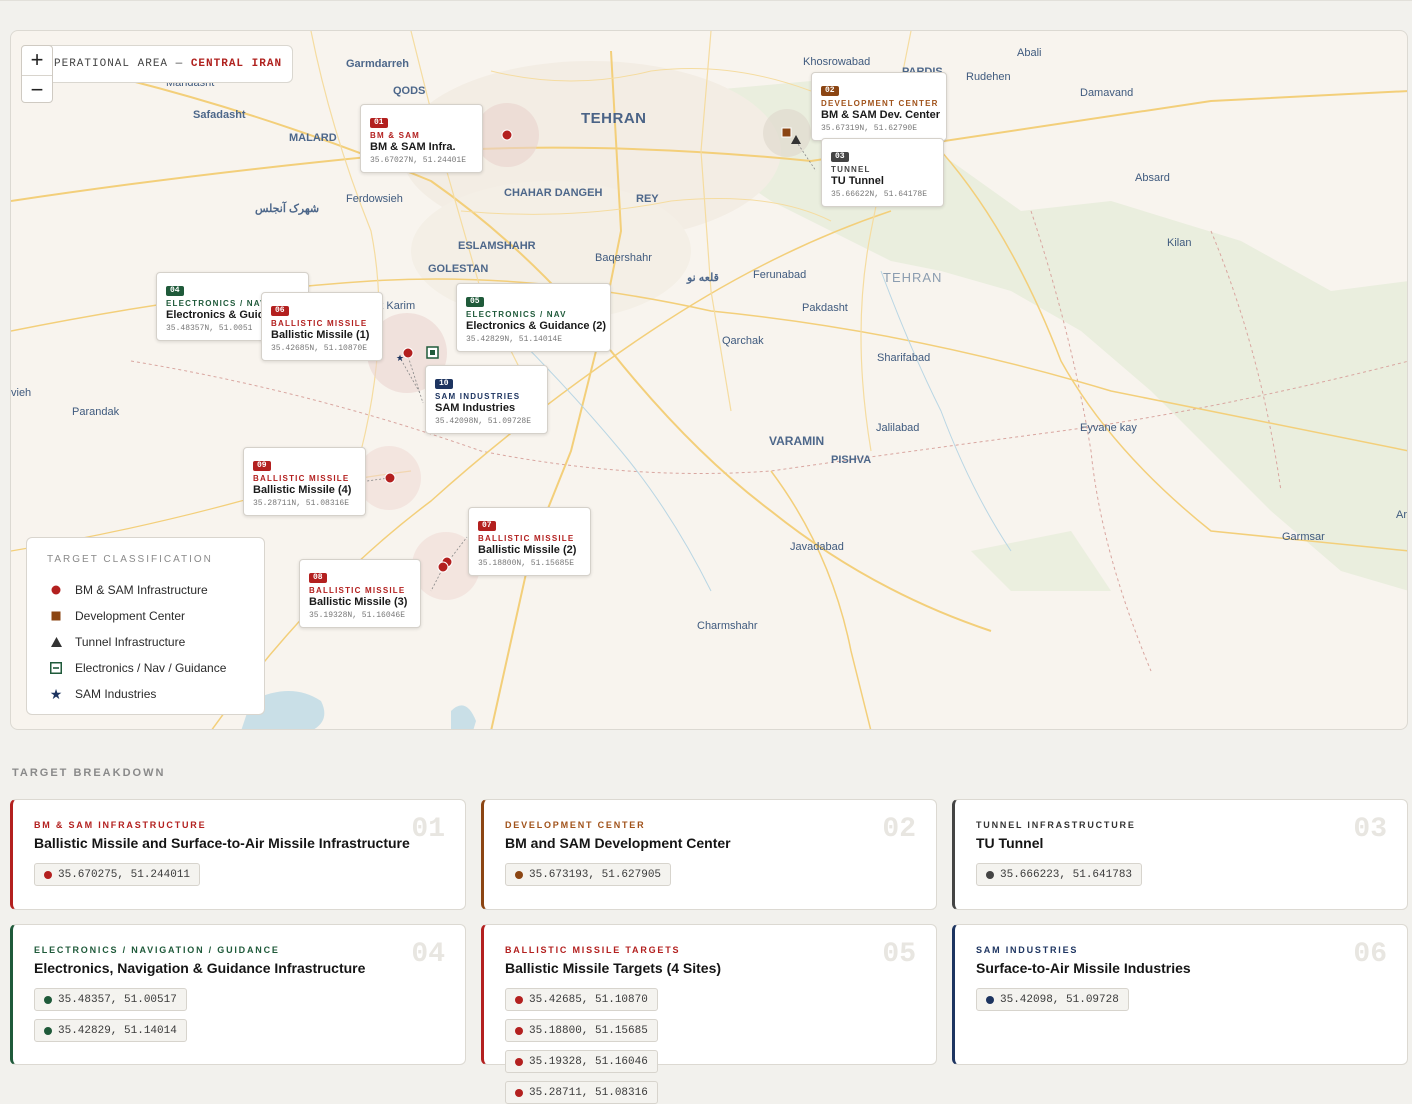  Describe the element at coordinates (1083, 968) in the screenshot. I see `card-title: Surface-to-Air Missile Industries` at that location.